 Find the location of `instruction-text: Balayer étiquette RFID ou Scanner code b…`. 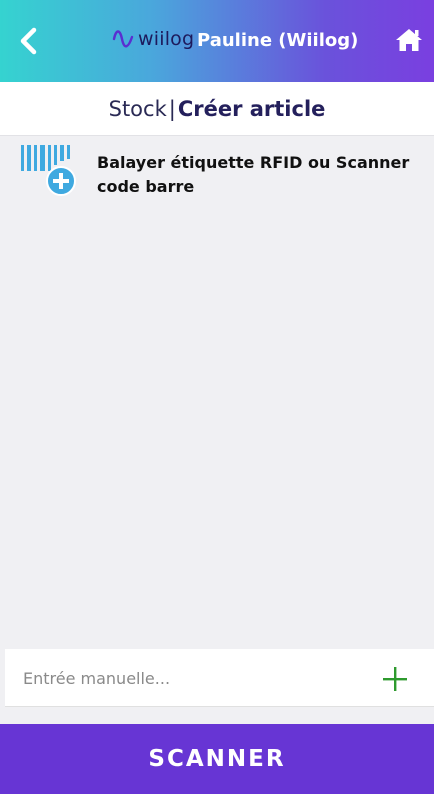

instruction-text: Balayer étiquette RFID ou Scanner code b… is located at coordinates (253, 174).